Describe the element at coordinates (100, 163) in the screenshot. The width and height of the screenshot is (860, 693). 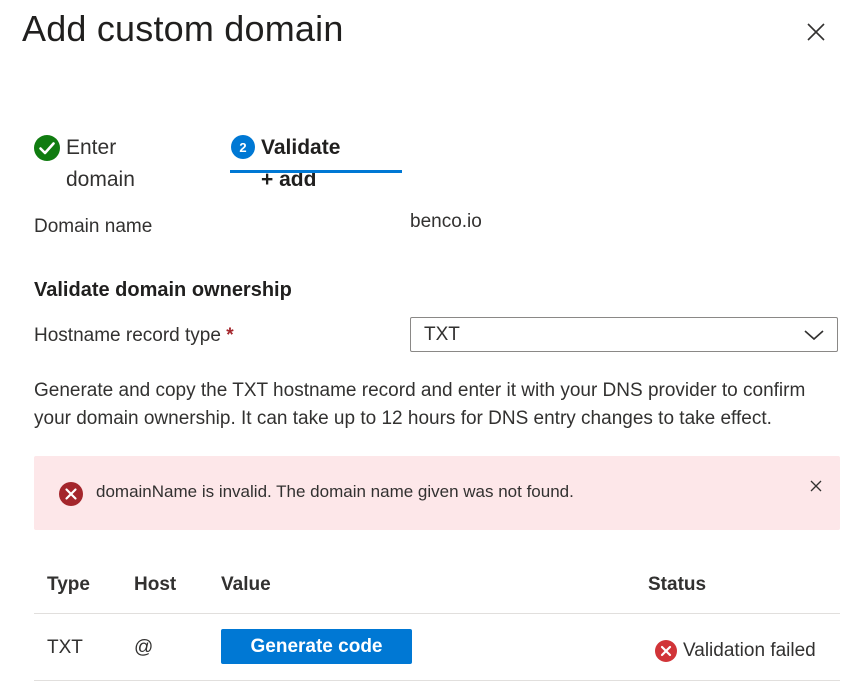
I see `step-label: Enter domain` at that location.